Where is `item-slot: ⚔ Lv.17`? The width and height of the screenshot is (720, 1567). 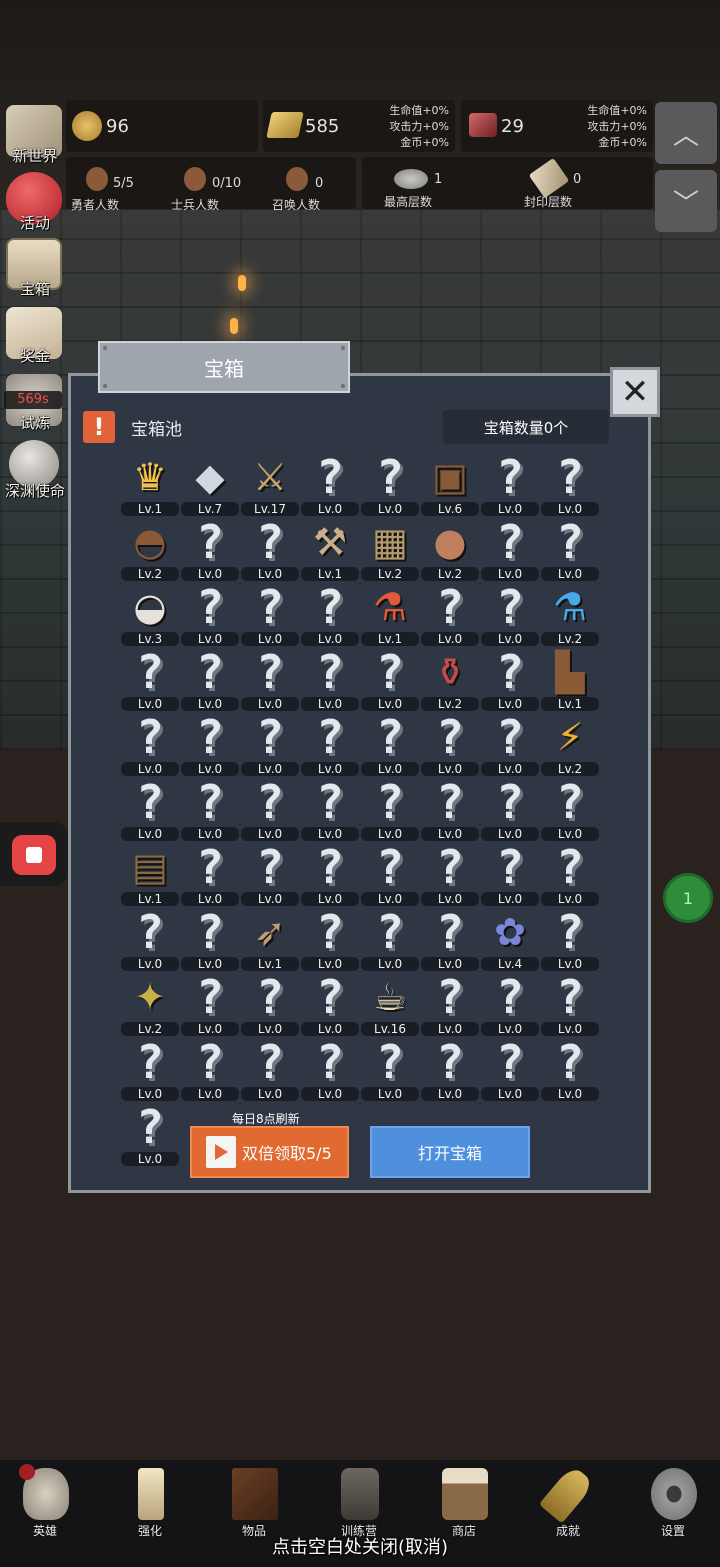 item-slot: ⚔ Lv.17 is located at coordinates (270, 484).